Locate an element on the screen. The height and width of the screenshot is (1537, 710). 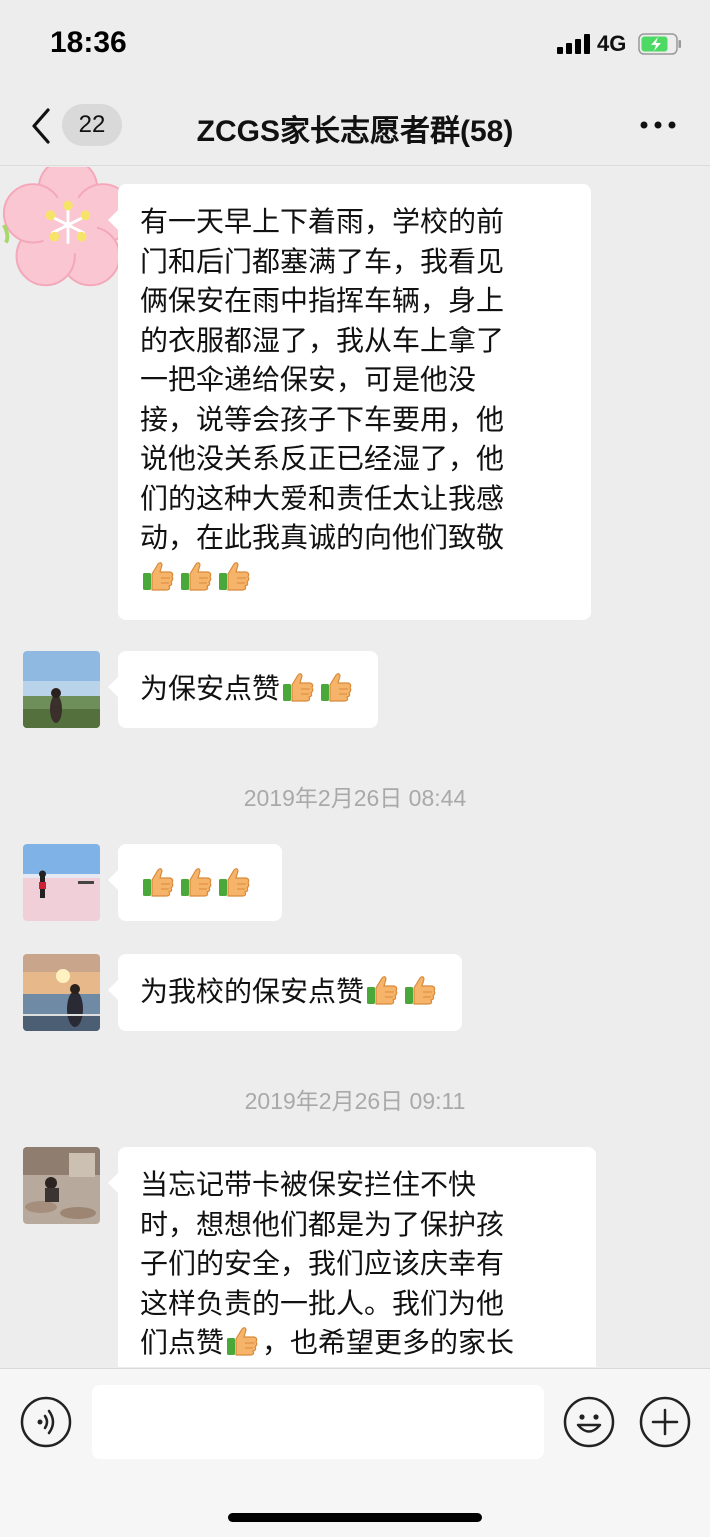
message-line: 时，想想他们都是为了保护孩 is located at coordinates (322, 1224).